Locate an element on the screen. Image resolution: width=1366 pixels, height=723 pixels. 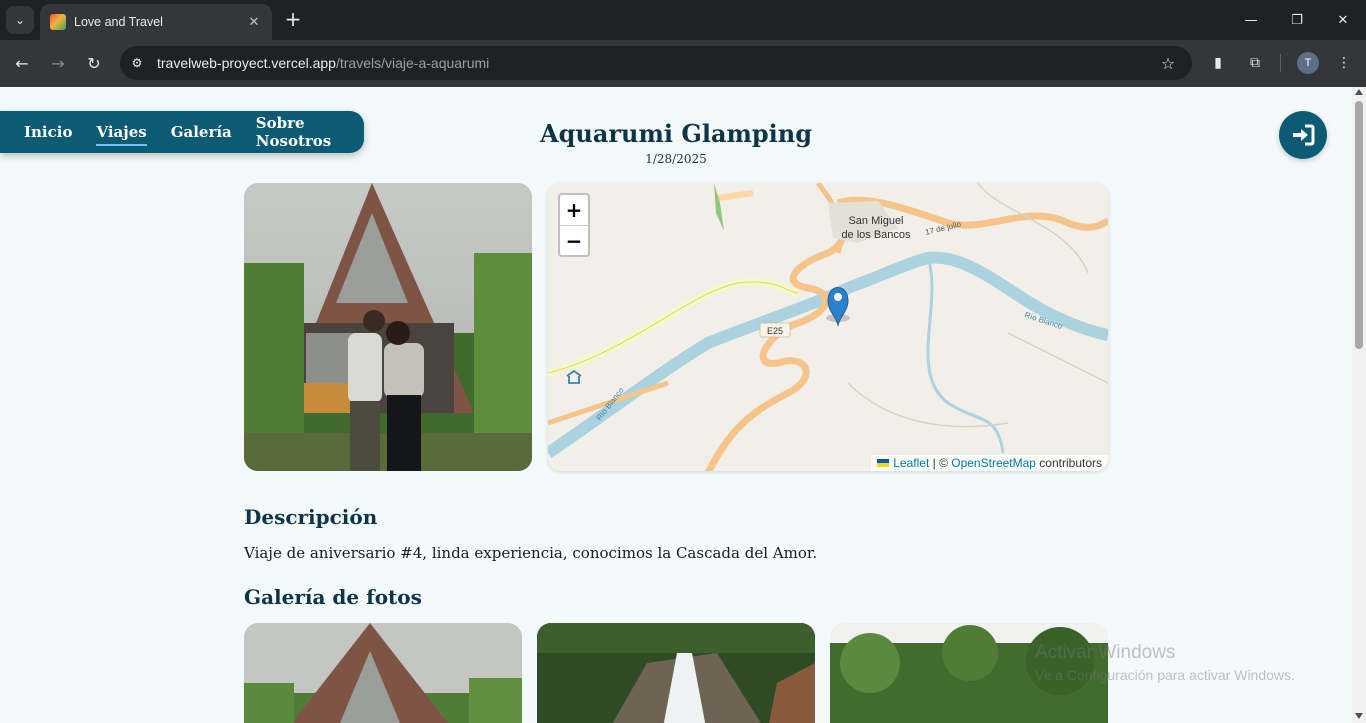
gallery-photo-cabin is located at coordinates (383, 673).